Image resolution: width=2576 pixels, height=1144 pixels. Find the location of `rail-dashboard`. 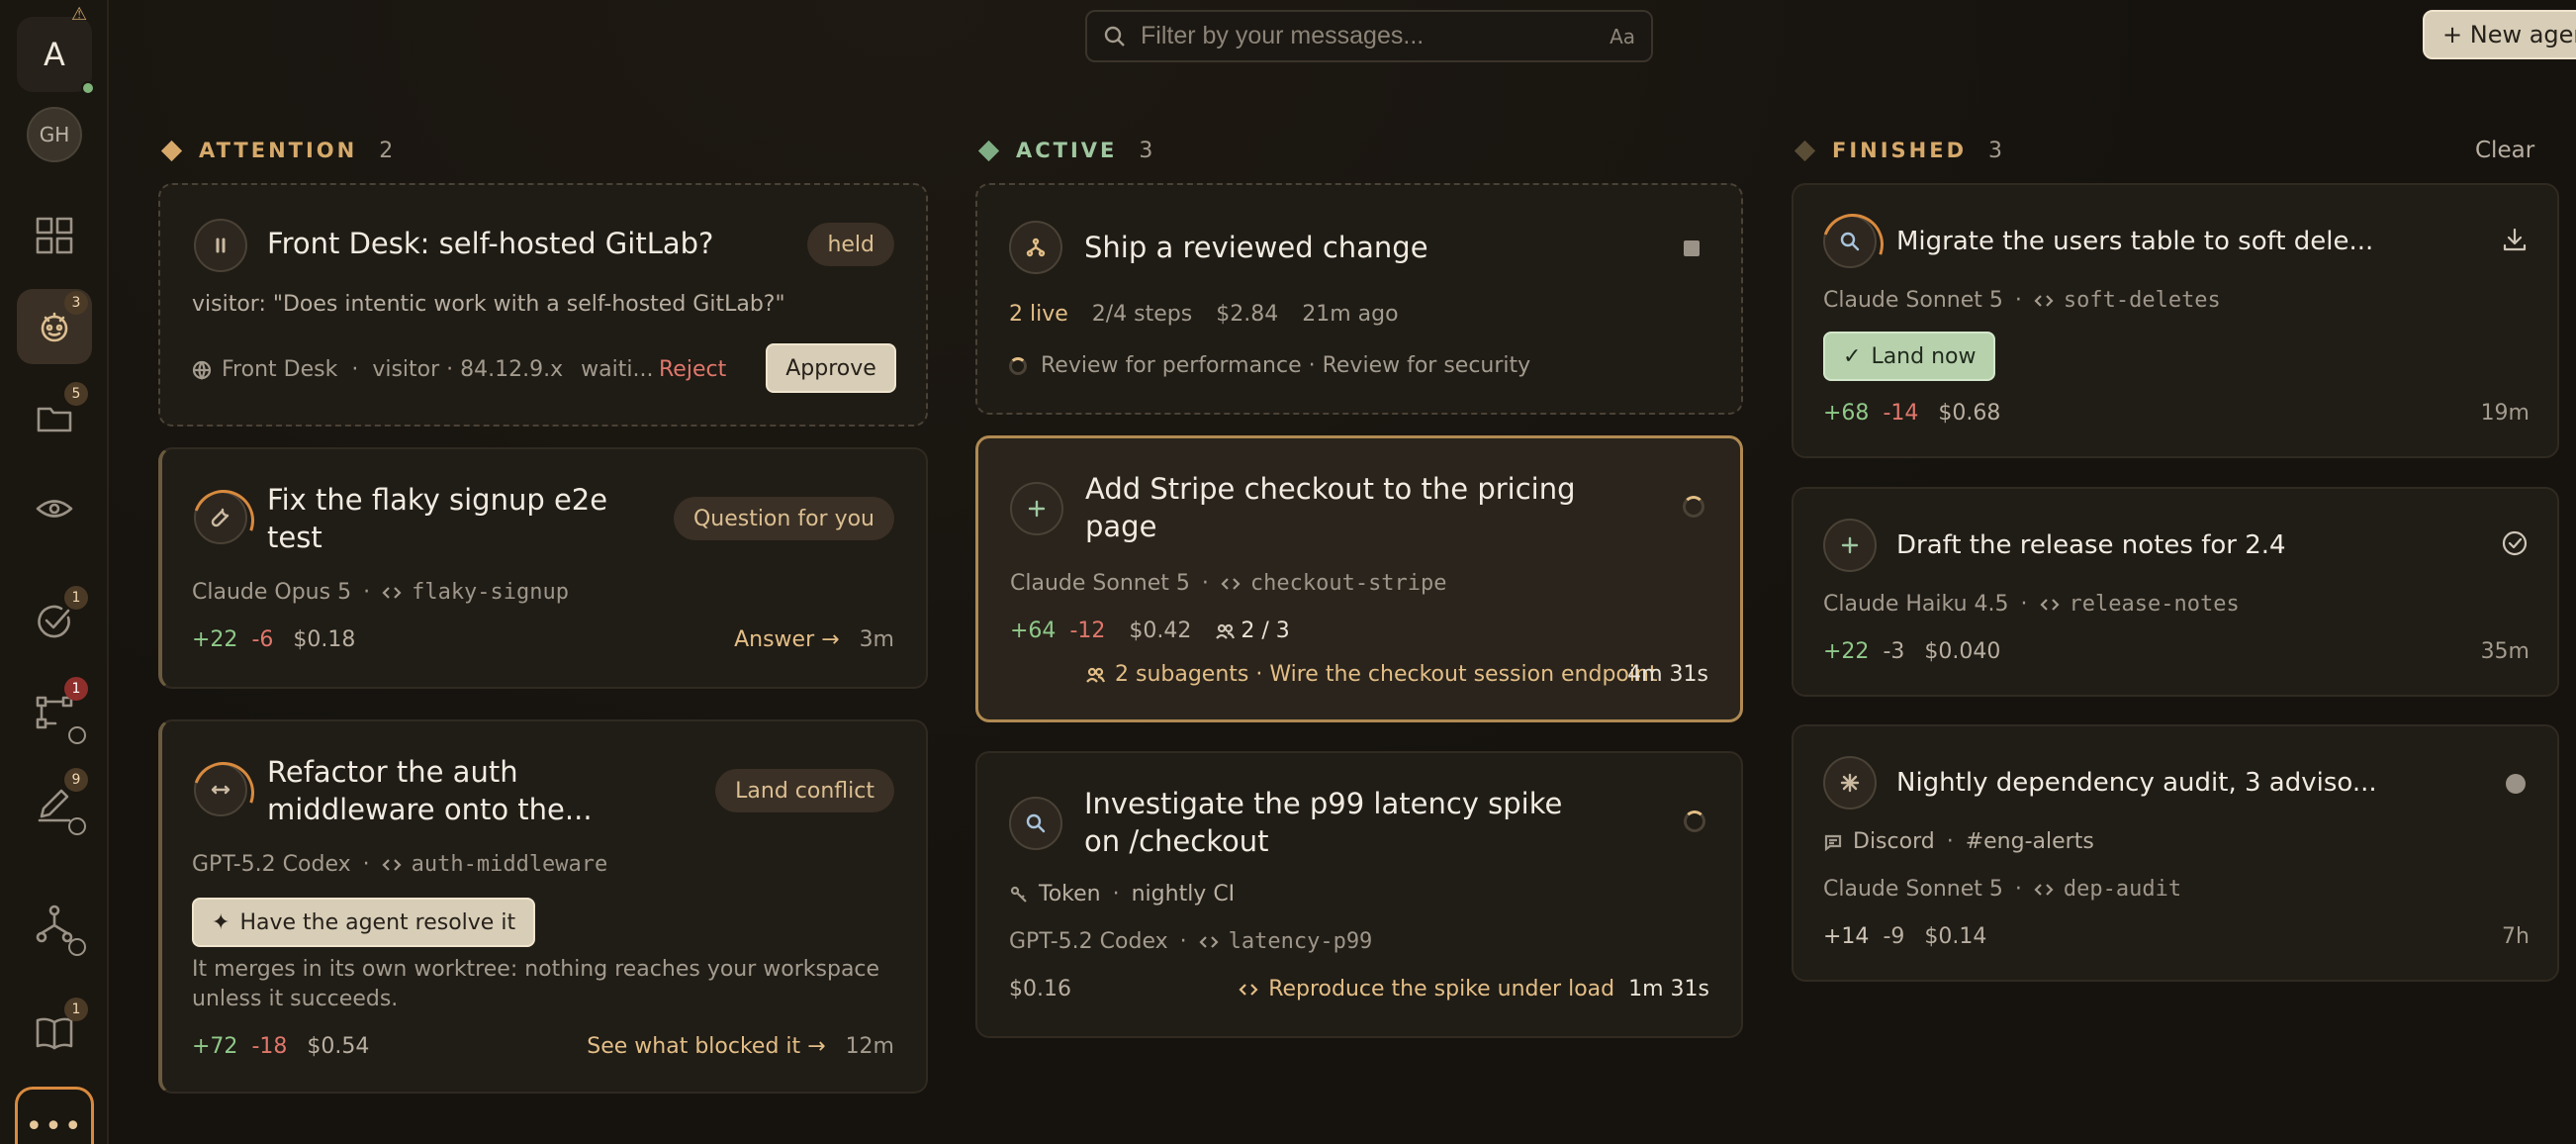

rail-dashboard is located at coordinates (54, 235).